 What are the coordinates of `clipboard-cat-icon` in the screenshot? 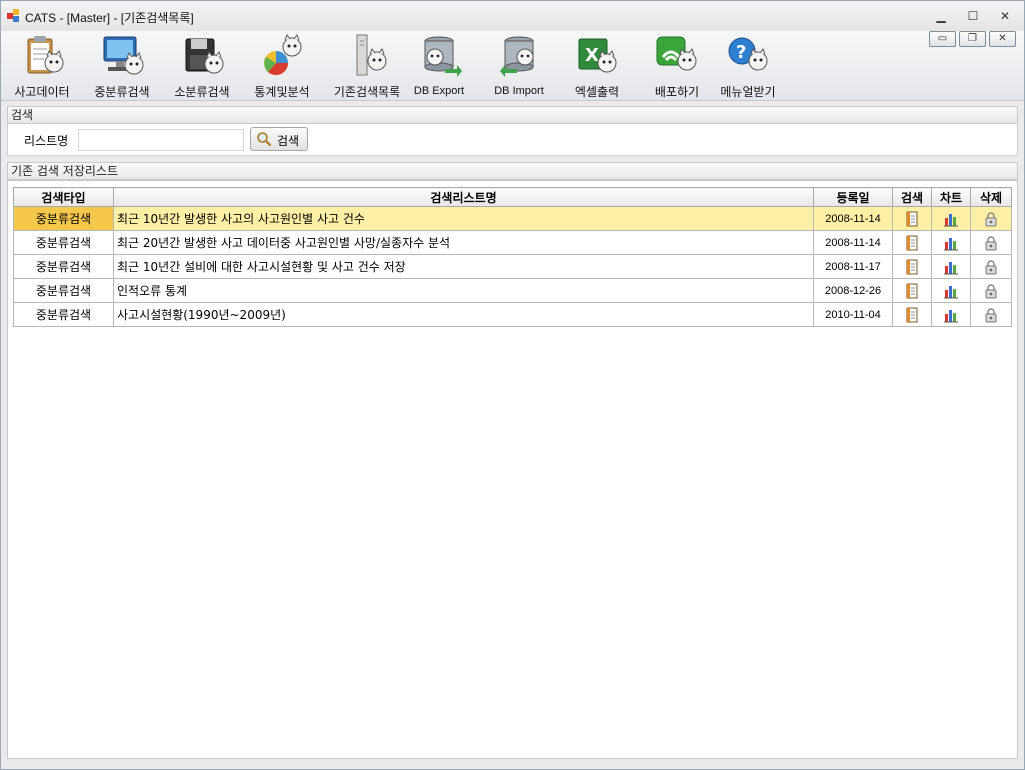 It's located at (45, 55).